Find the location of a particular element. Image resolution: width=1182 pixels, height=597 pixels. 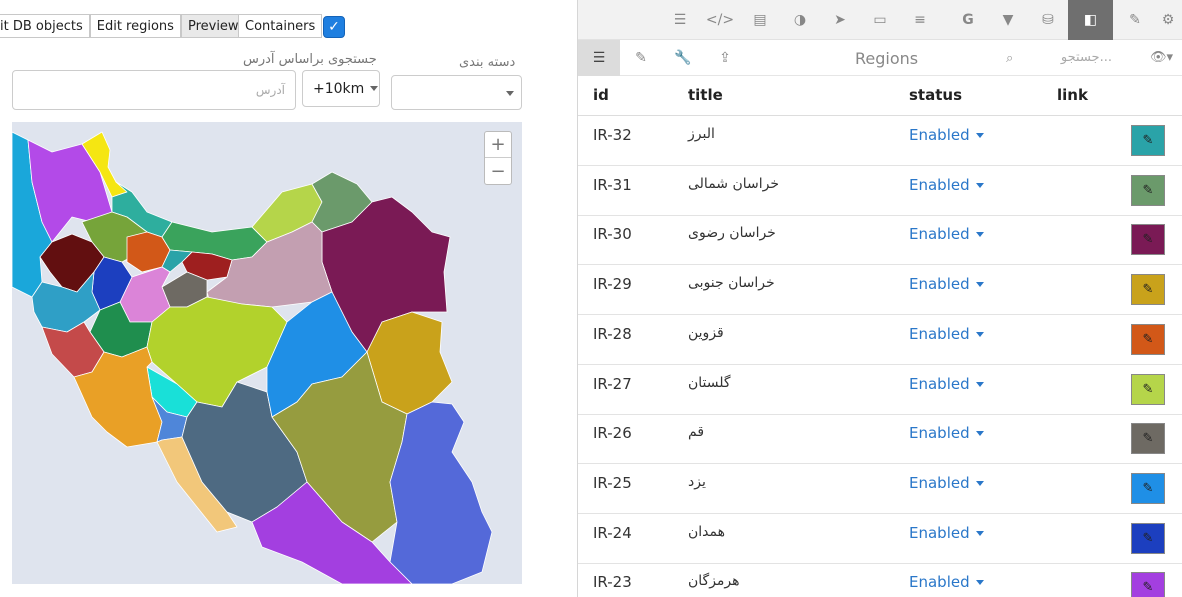

region-sistan-baluchestan is located at coordinates (441, 492).